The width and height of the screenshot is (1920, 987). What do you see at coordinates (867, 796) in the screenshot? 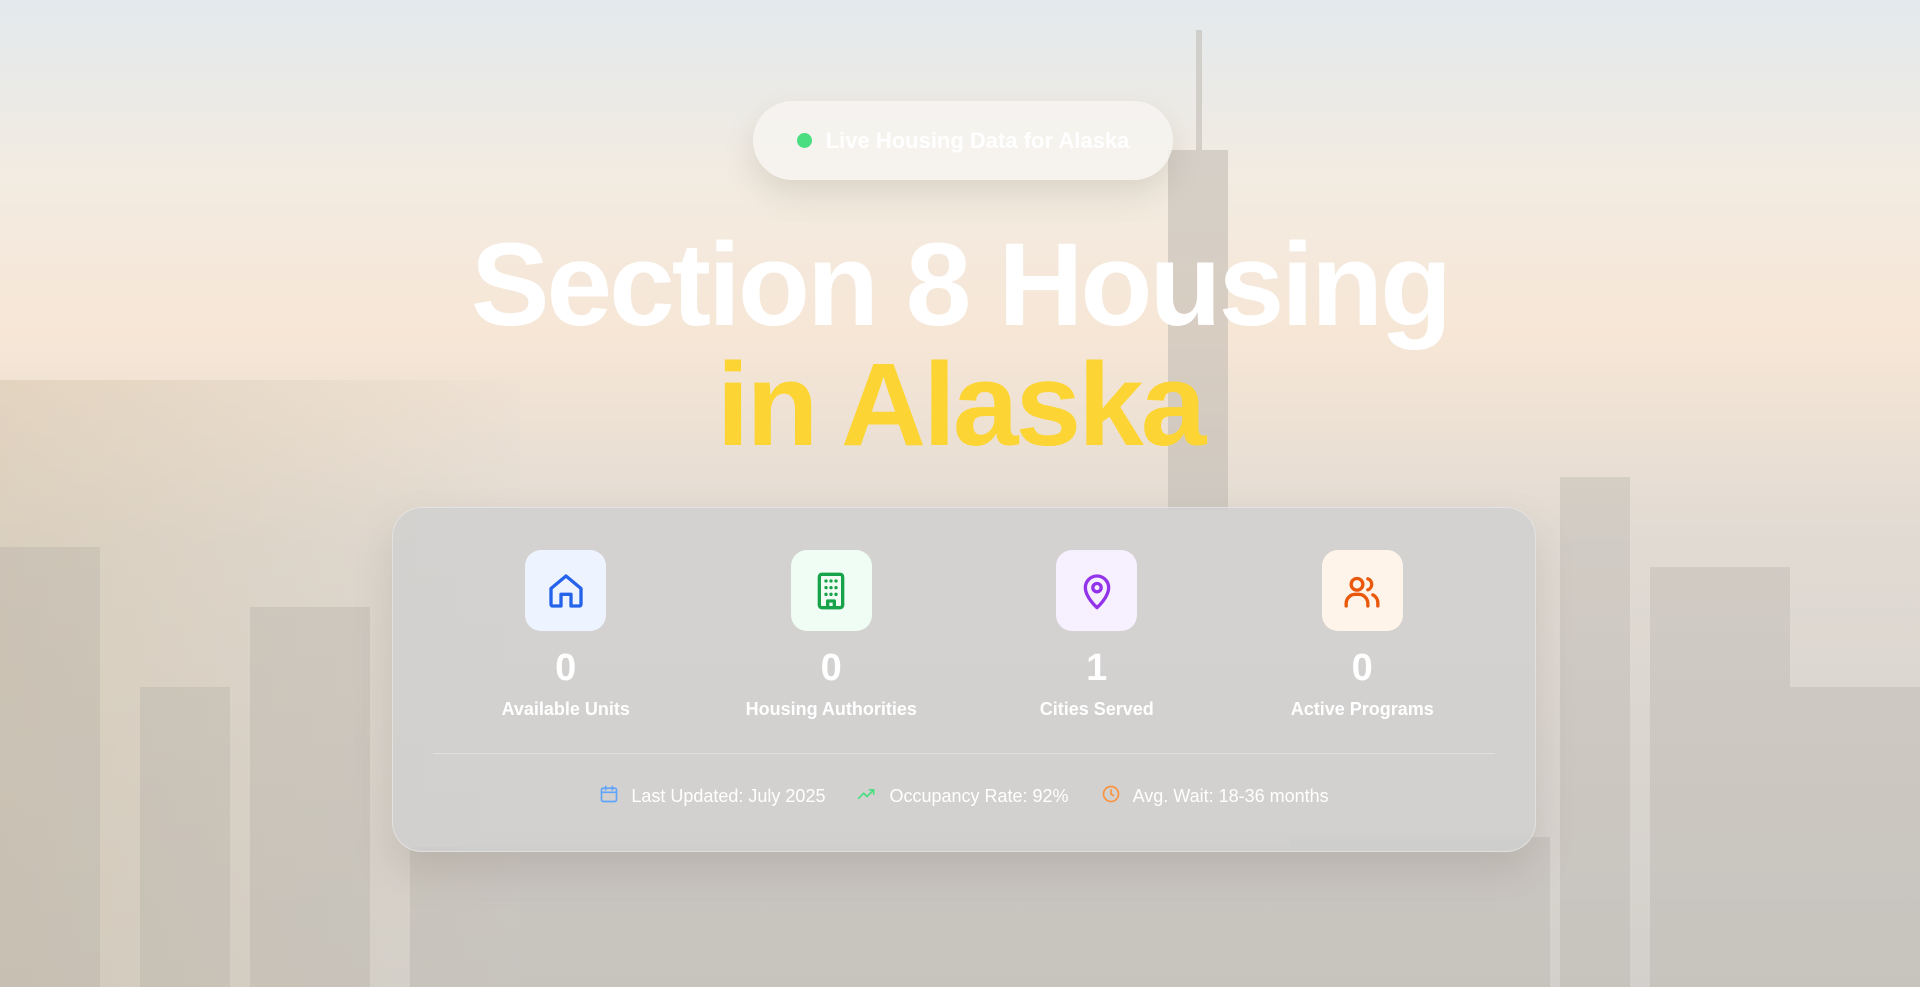
I see `trending-up-icon` at bounding box center [867, 796].